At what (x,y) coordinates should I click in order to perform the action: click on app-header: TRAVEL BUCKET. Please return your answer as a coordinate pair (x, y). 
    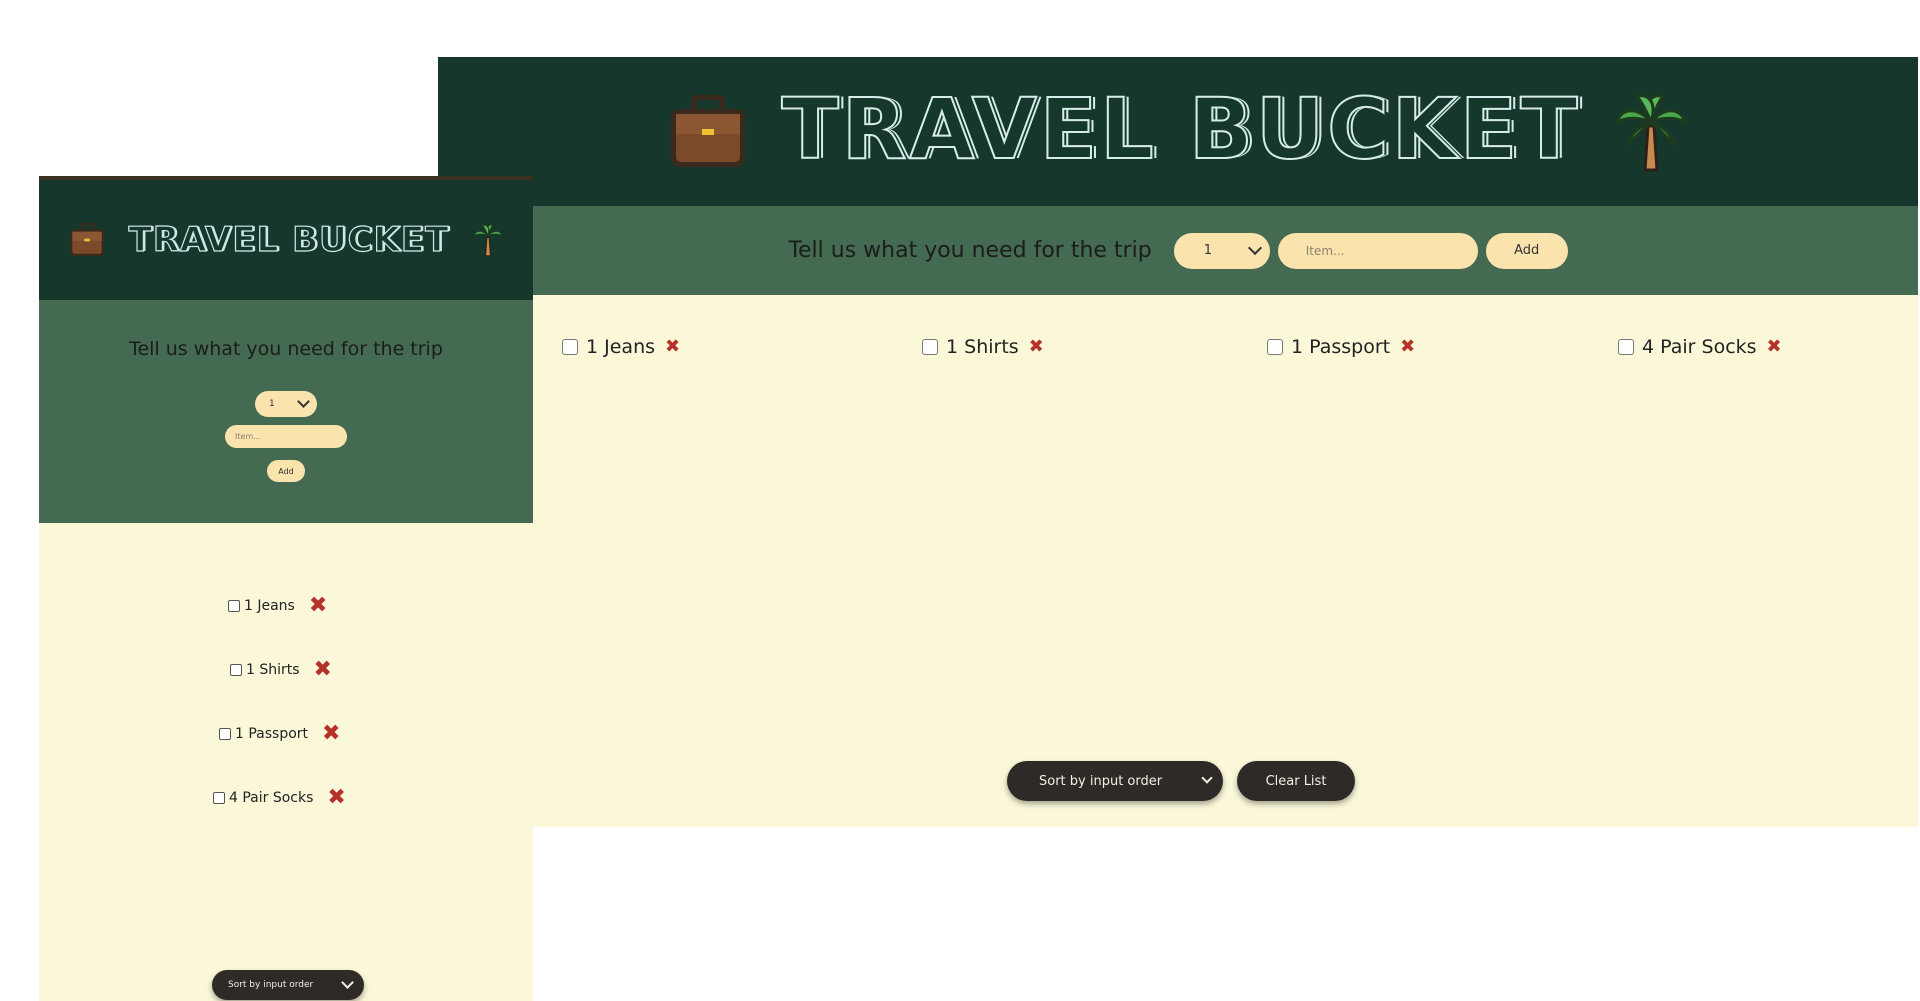
    Looking at the image, I should click on (286, 240).